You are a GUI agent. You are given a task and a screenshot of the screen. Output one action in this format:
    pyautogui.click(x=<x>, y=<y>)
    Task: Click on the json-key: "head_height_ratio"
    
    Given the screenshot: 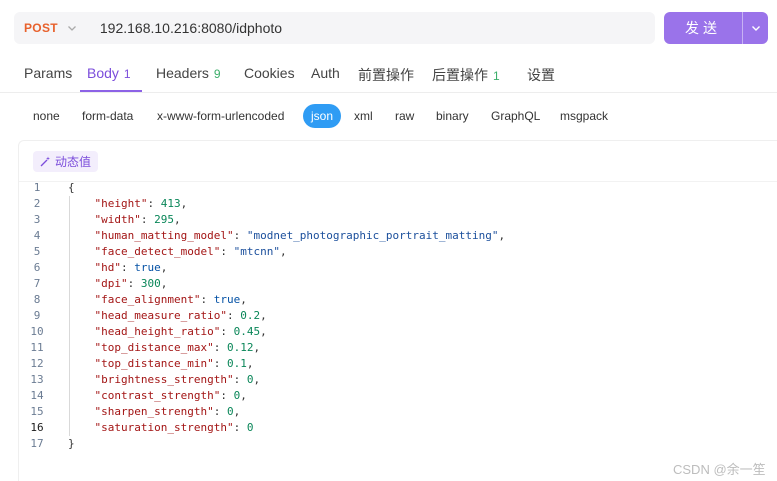 What is the action you would take?
    pyautogui.click(x=157, y=331)
    